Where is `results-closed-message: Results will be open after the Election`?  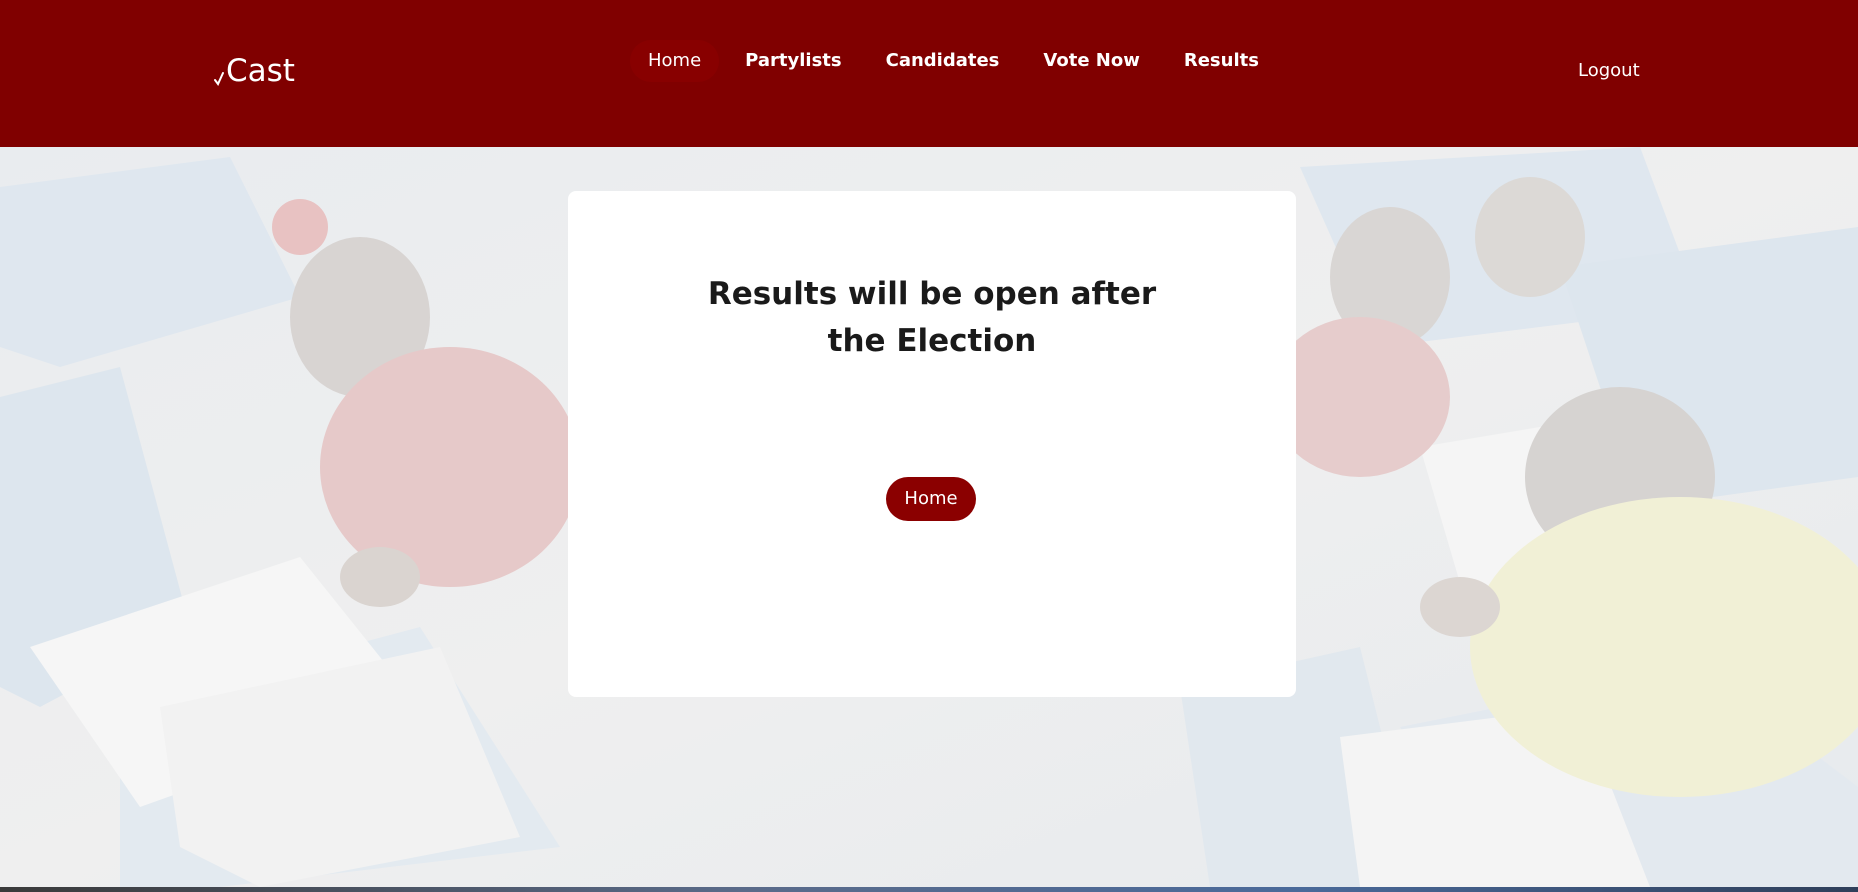 results-closed-message: Results will be open after the Election is located at coordinates (932, 317).